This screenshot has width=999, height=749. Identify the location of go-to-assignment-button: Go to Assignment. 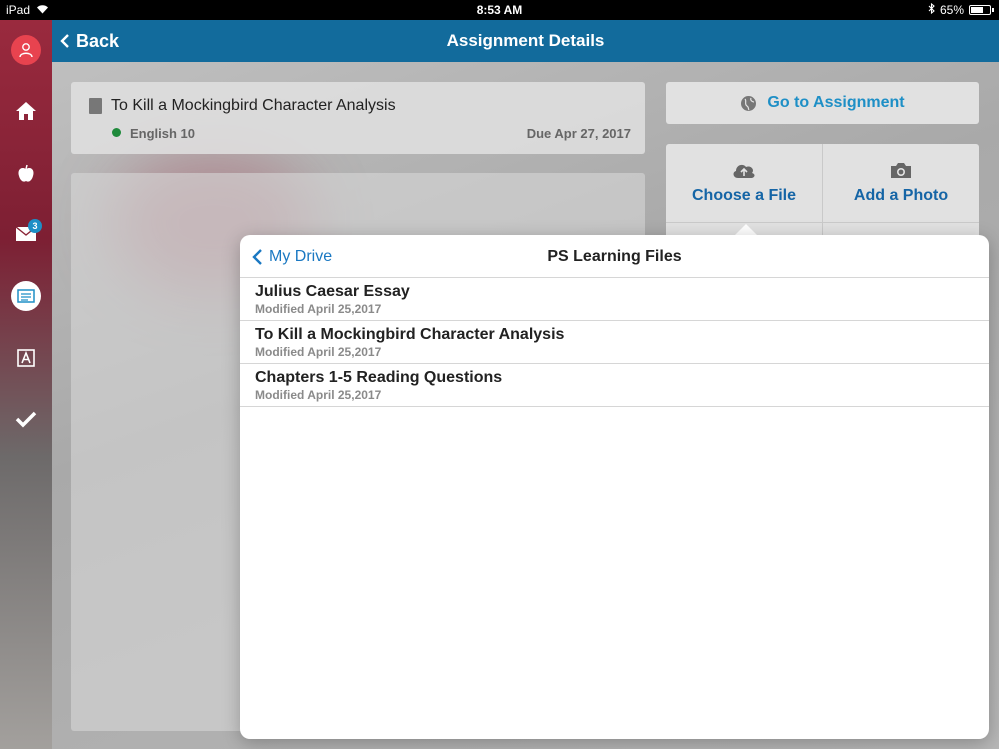
(822, 103).